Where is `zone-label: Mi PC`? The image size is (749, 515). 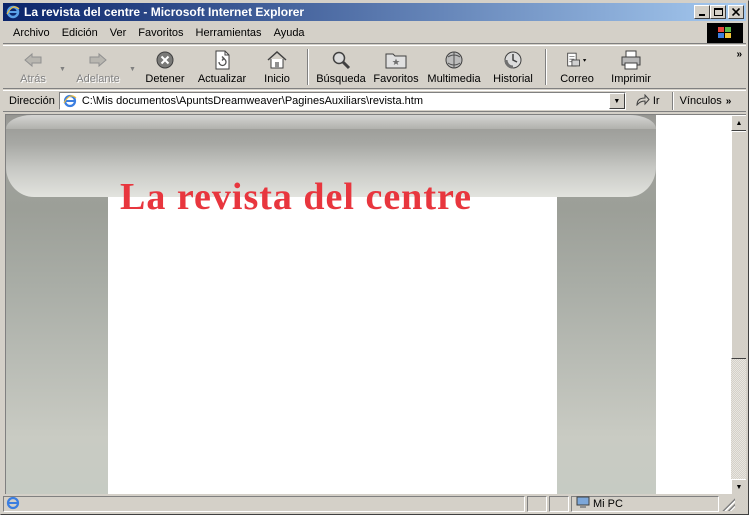
zone-label: Mi PC is located at coordinates (608, 504).